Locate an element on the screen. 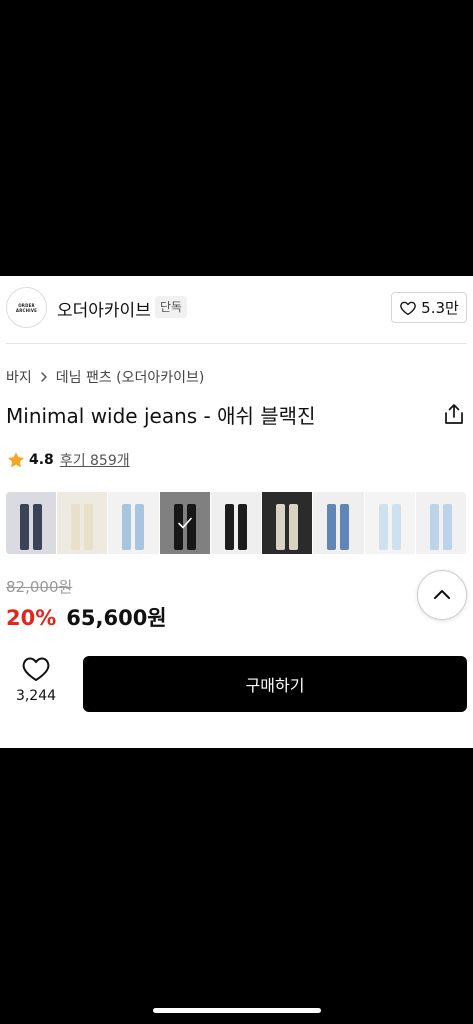 The width and height of the screenshot is (473, 1024). check-icon is located at coordinates (184, 523).